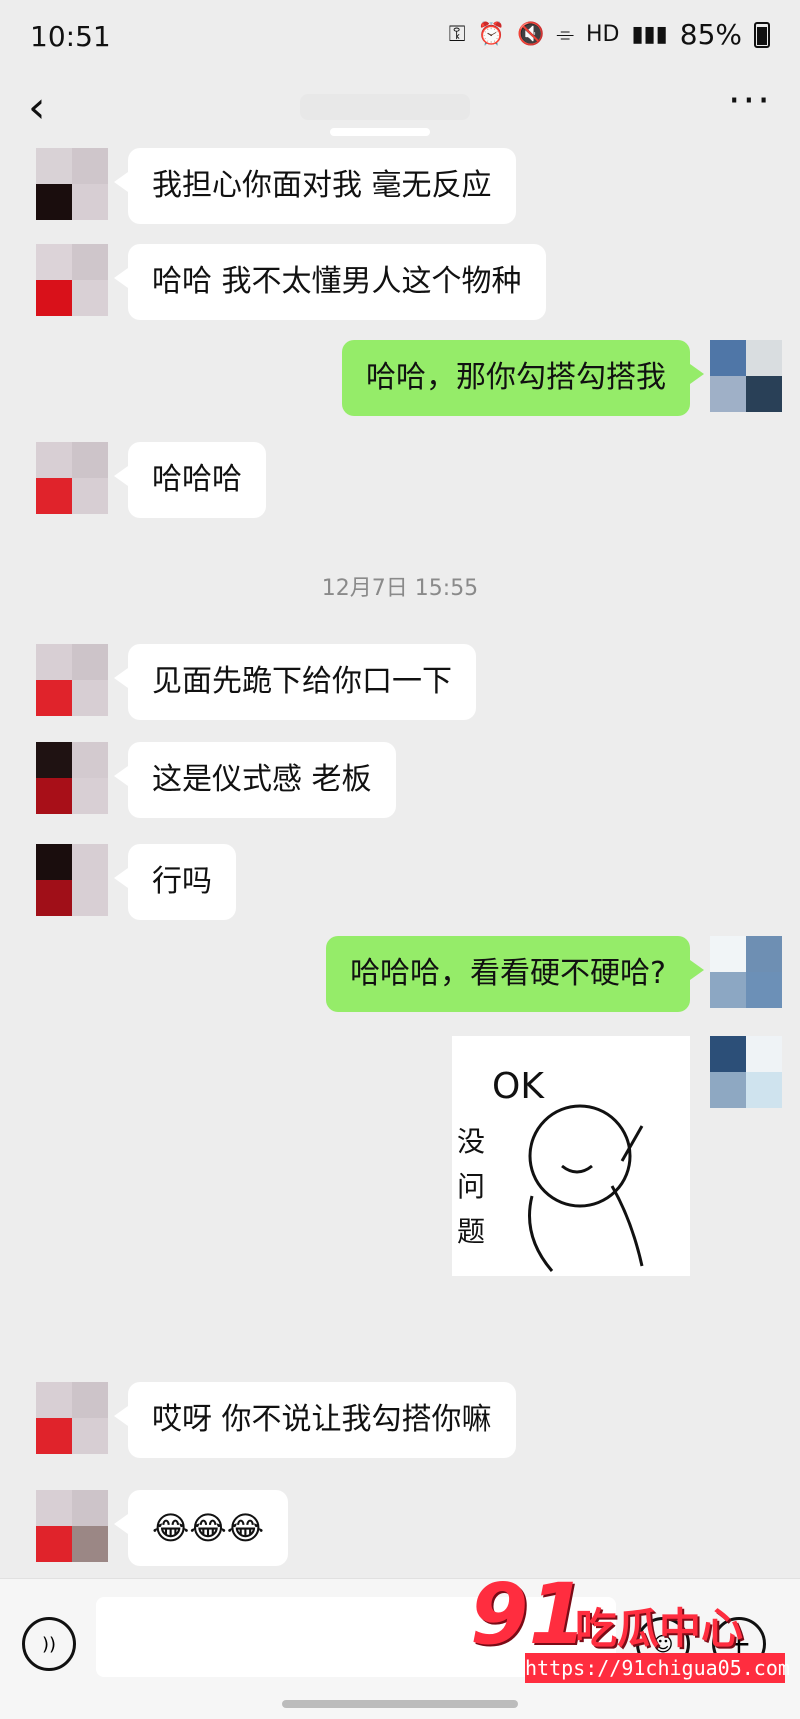 The width and height of the screenshot is (800, 1719). I want to click on emoji-bubble: 😂😂😂, so click(201, 1528).